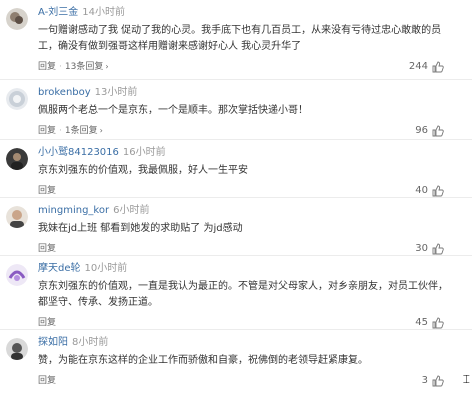  What do you see at coordinates (59, 268) in the screenshot?
I see `comment-author: 摩天de轮` at bounding box center [59, 268].